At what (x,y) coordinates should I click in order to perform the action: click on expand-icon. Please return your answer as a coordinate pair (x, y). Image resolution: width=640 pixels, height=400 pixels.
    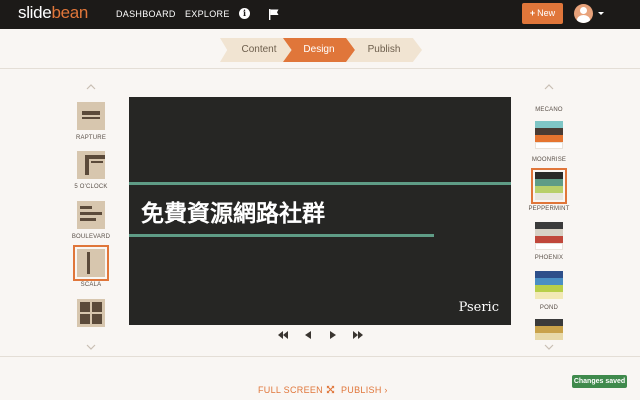
    Looking at the image, I should click on (330, 389).